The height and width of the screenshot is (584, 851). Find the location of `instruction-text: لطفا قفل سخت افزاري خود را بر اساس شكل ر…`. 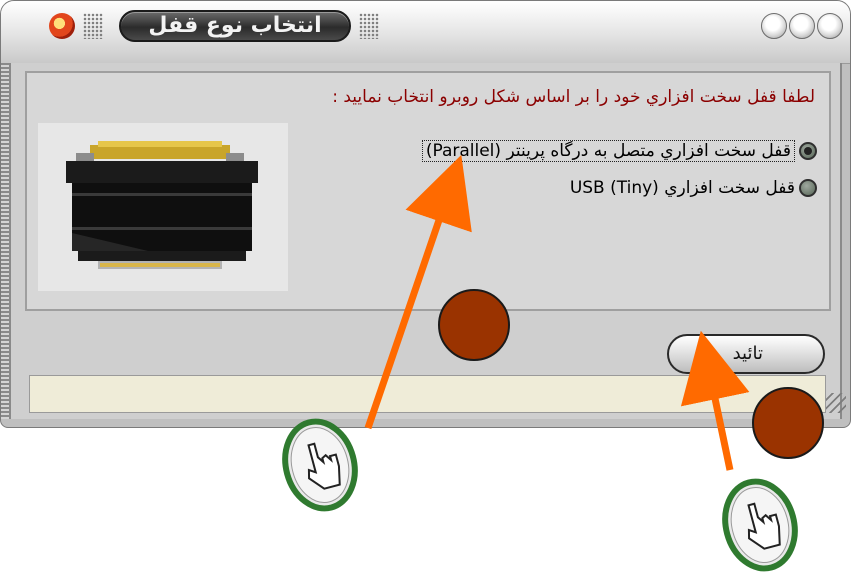

instruction-text: لطفا قفل سخت افزاري خود را بر اساس شكل ر… is located at coordinates (573, 97).